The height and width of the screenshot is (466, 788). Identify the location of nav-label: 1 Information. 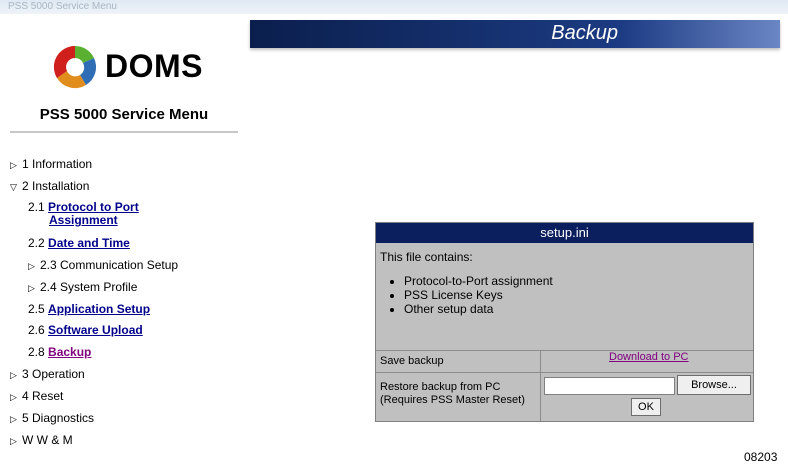
(57, 164).